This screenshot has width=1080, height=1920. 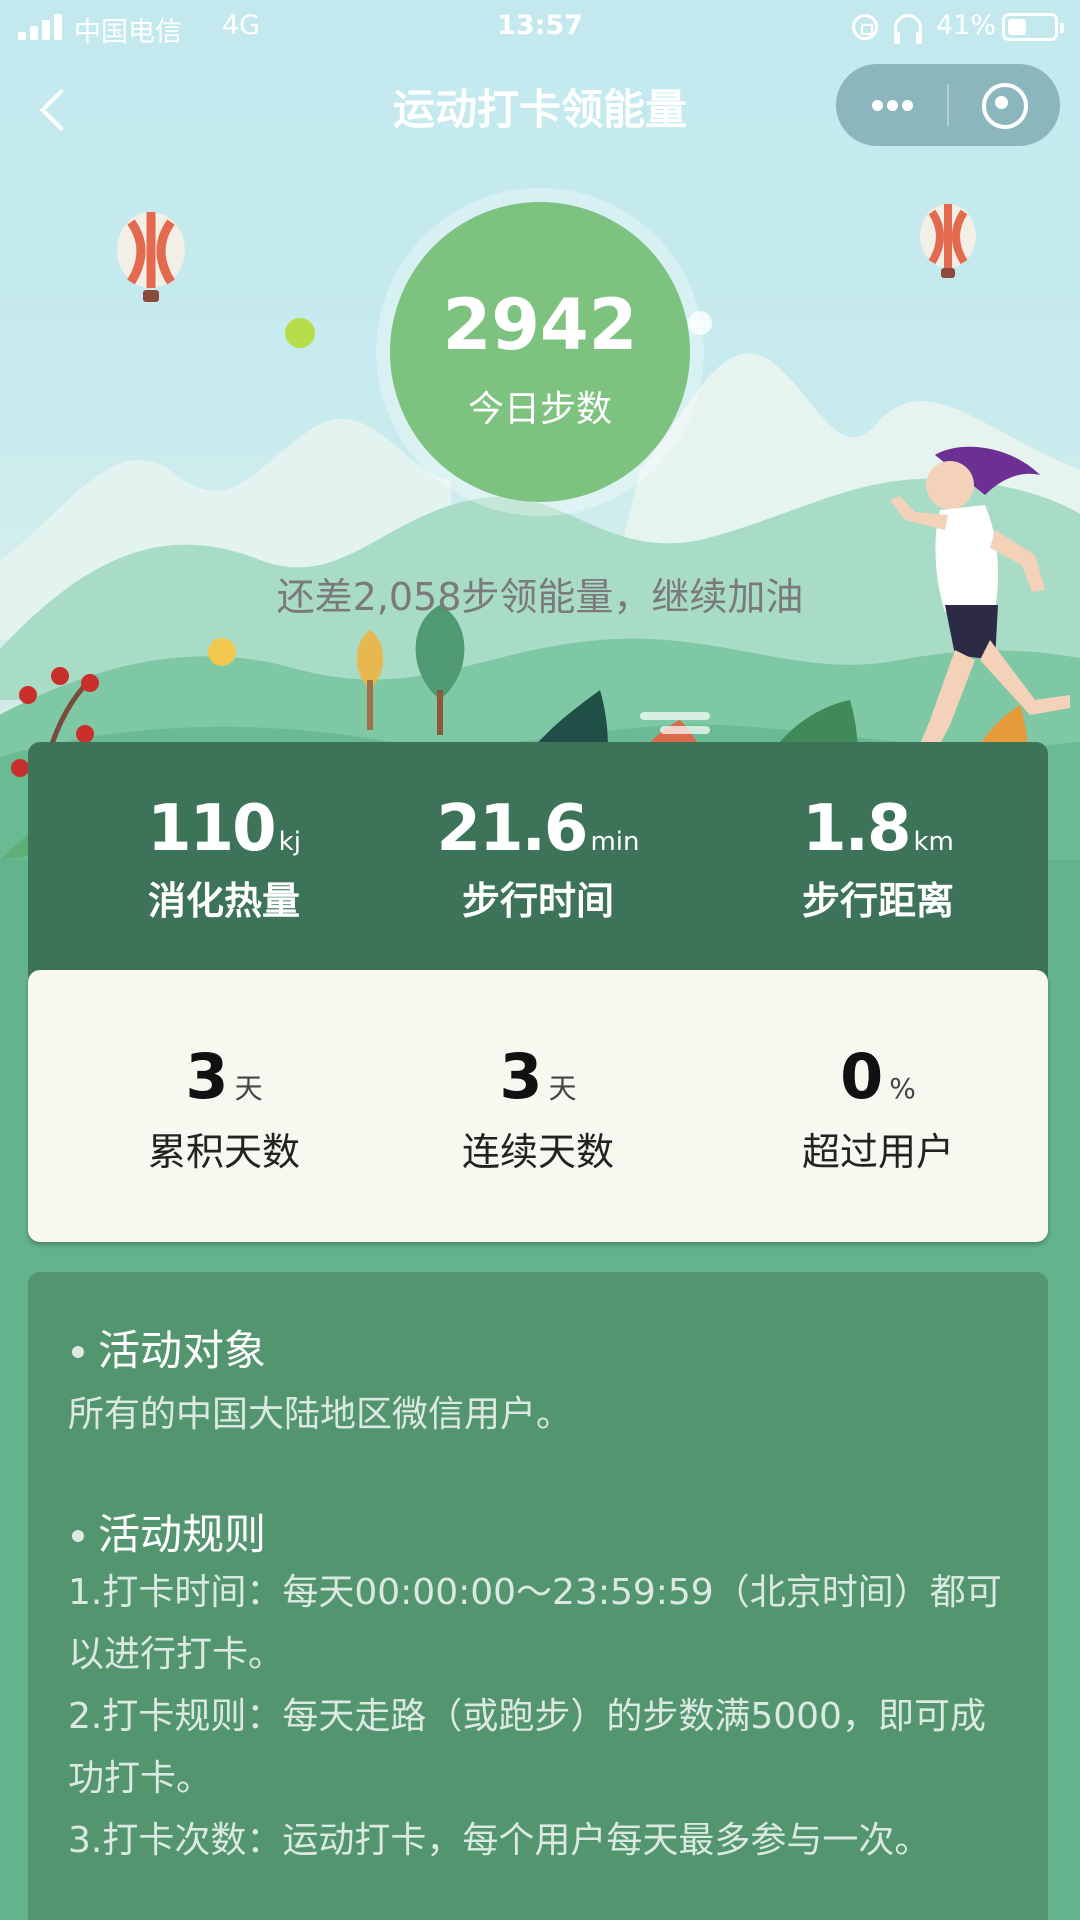 I want to click on audience-section-title: 活动对象, so click(x=538, y=1351).